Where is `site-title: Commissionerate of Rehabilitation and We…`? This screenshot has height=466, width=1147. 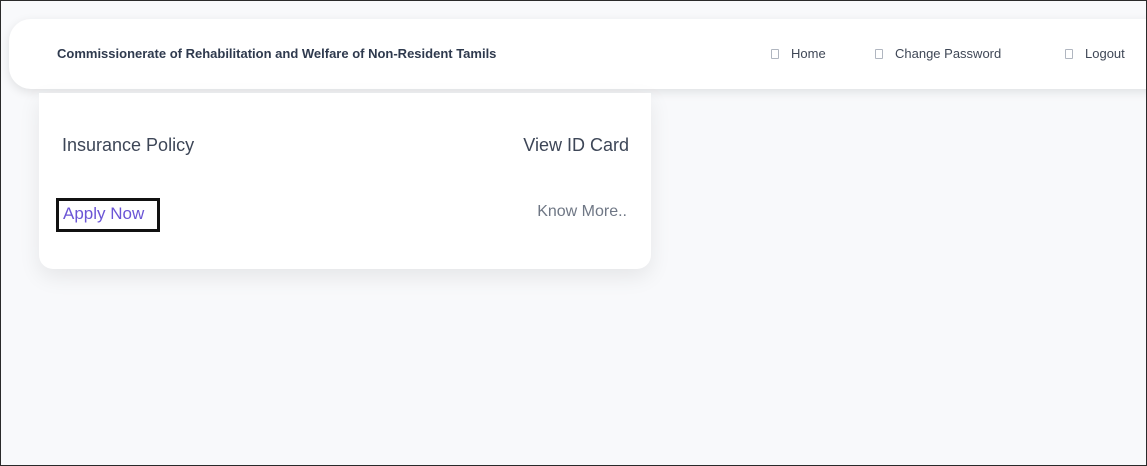 site-title: Commissionerate of Rehabilitation and We… is located at coordinates (277, 53).